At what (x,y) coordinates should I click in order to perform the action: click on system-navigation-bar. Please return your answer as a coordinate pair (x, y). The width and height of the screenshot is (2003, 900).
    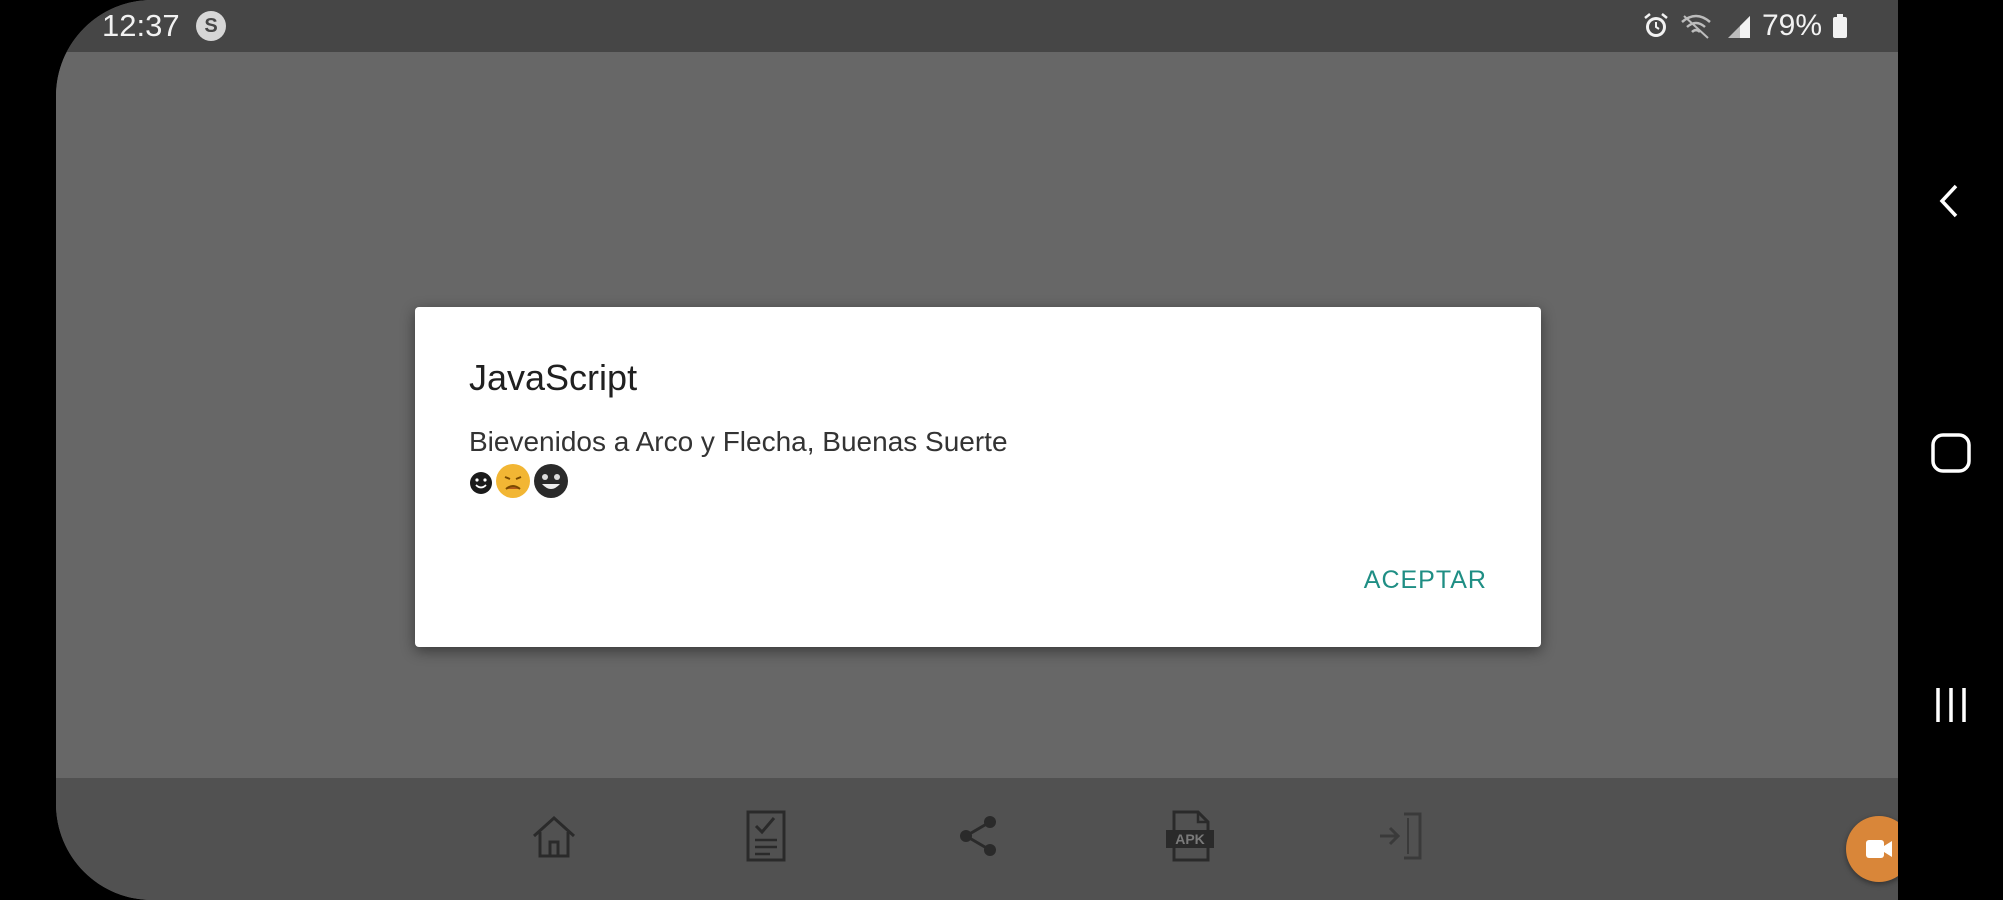
    Looking at the image, I should click on (1950, 450).